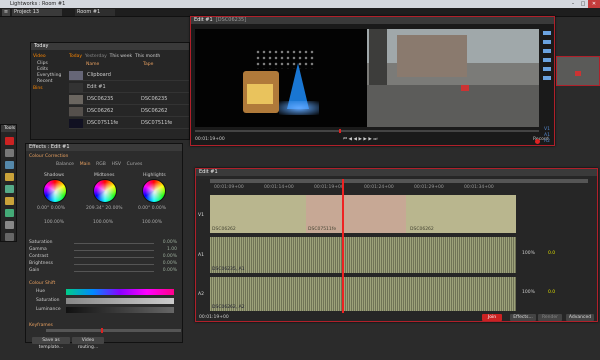  Describe the element at coordinates (49, 75) in the screenshot. I see `filter-everything: Everything` at that location.